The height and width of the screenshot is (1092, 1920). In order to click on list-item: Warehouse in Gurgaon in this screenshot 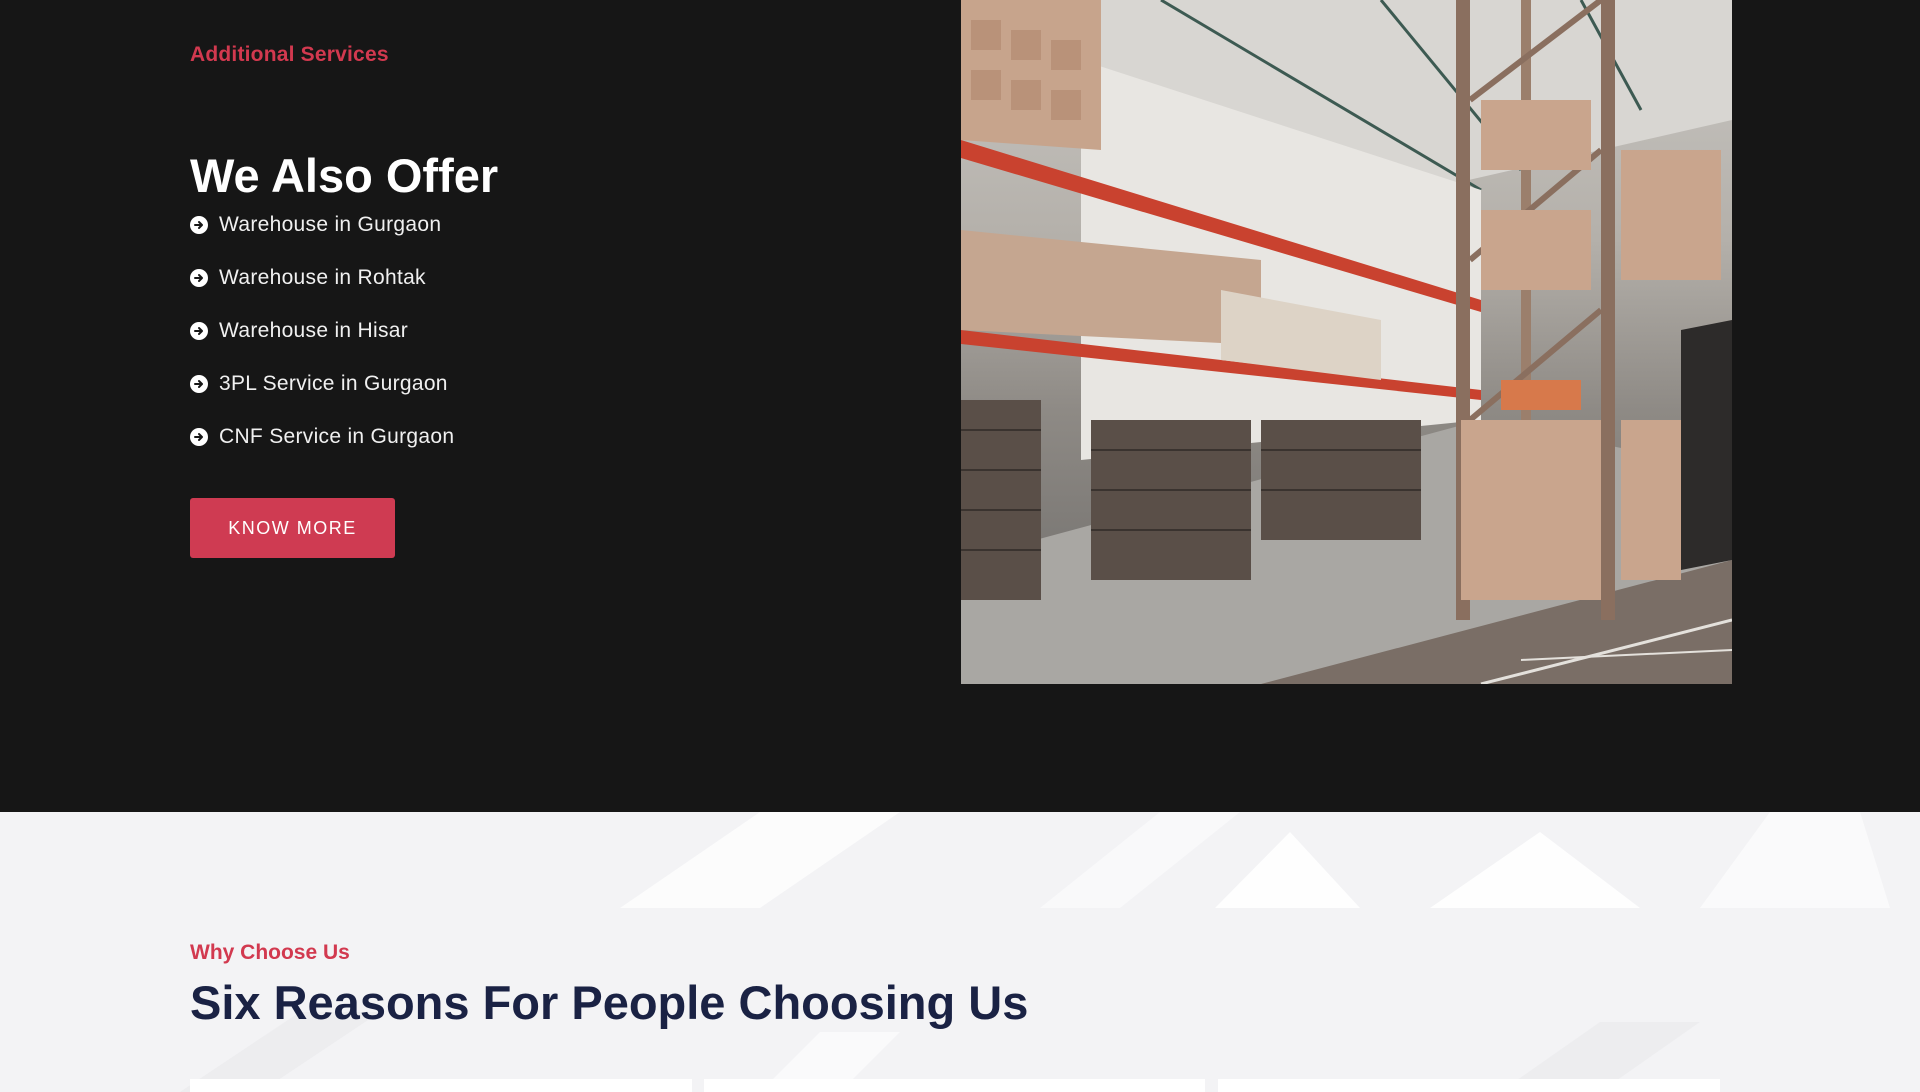, I will do `click(322, 224)`.